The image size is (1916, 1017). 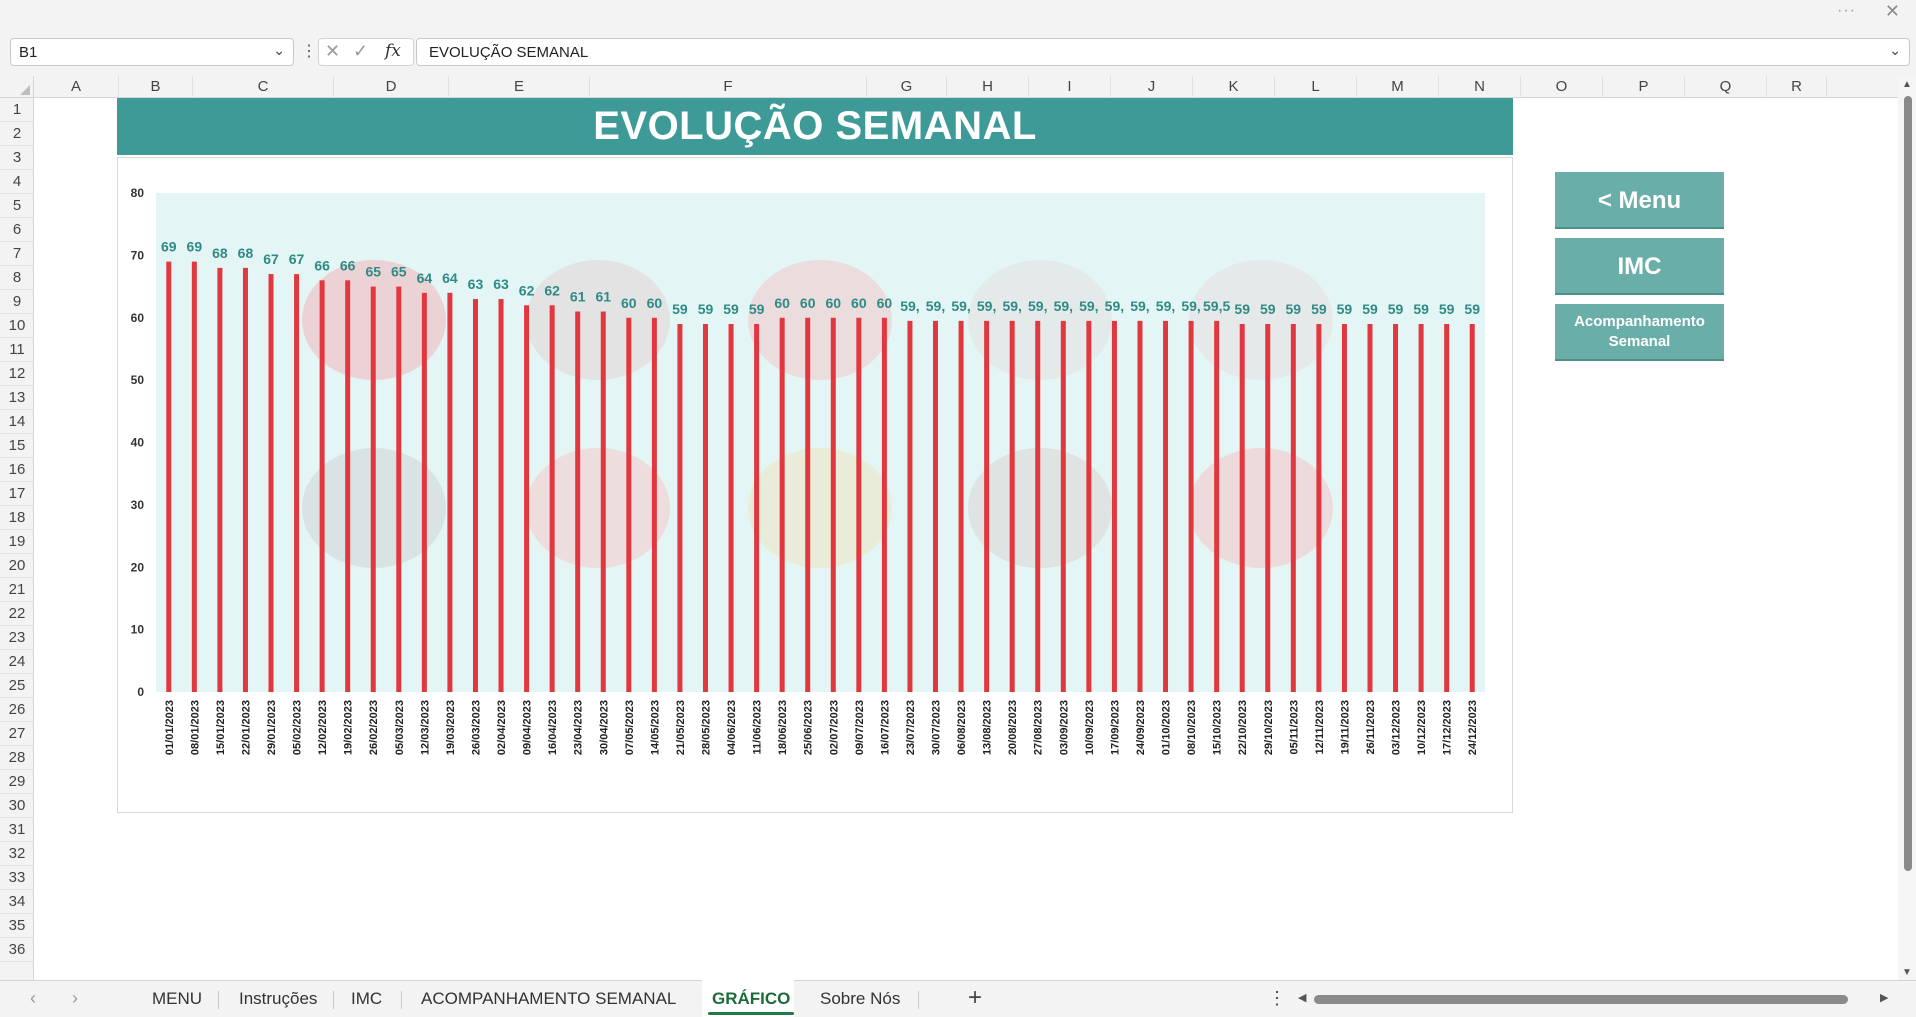 What do you see at coordinates (1639, 200) in the screenshot?
I see `menu-button: < Menu` at bounding box center [1639, 200].